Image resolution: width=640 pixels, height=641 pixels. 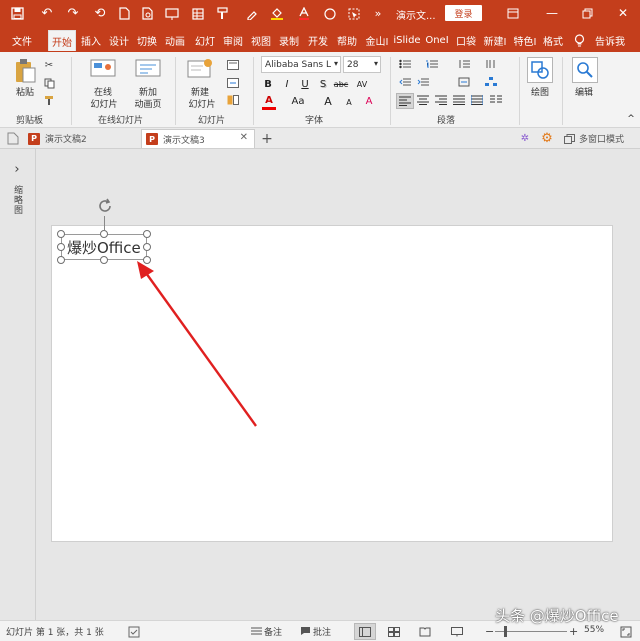 I want to click on align-left-icon, so click(x=405, y=101).